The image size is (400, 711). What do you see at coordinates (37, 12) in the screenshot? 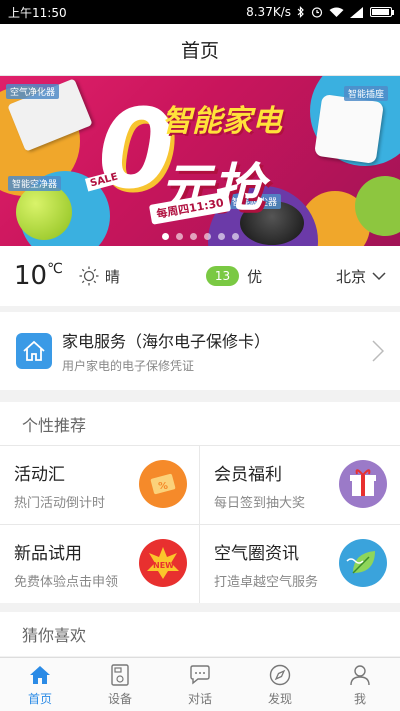
I see `status-time: 上午11:50` at bounding box center [37, 12].